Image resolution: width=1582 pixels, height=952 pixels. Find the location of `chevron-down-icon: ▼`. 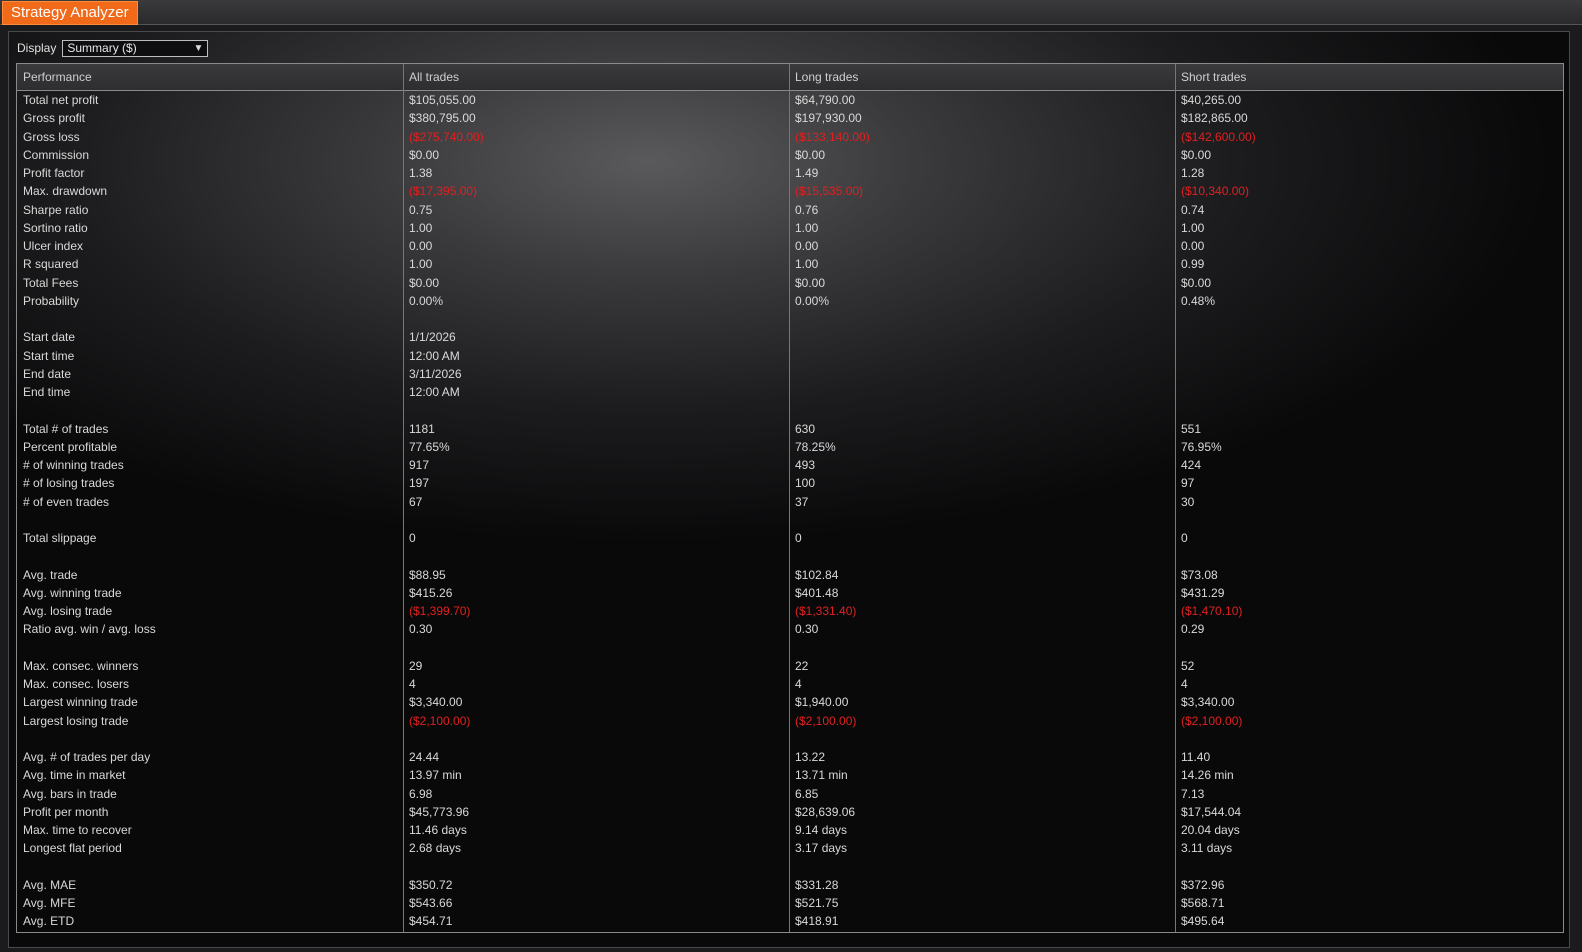

chevron-down-icon: ▼ is located at coordinates (198, 48).